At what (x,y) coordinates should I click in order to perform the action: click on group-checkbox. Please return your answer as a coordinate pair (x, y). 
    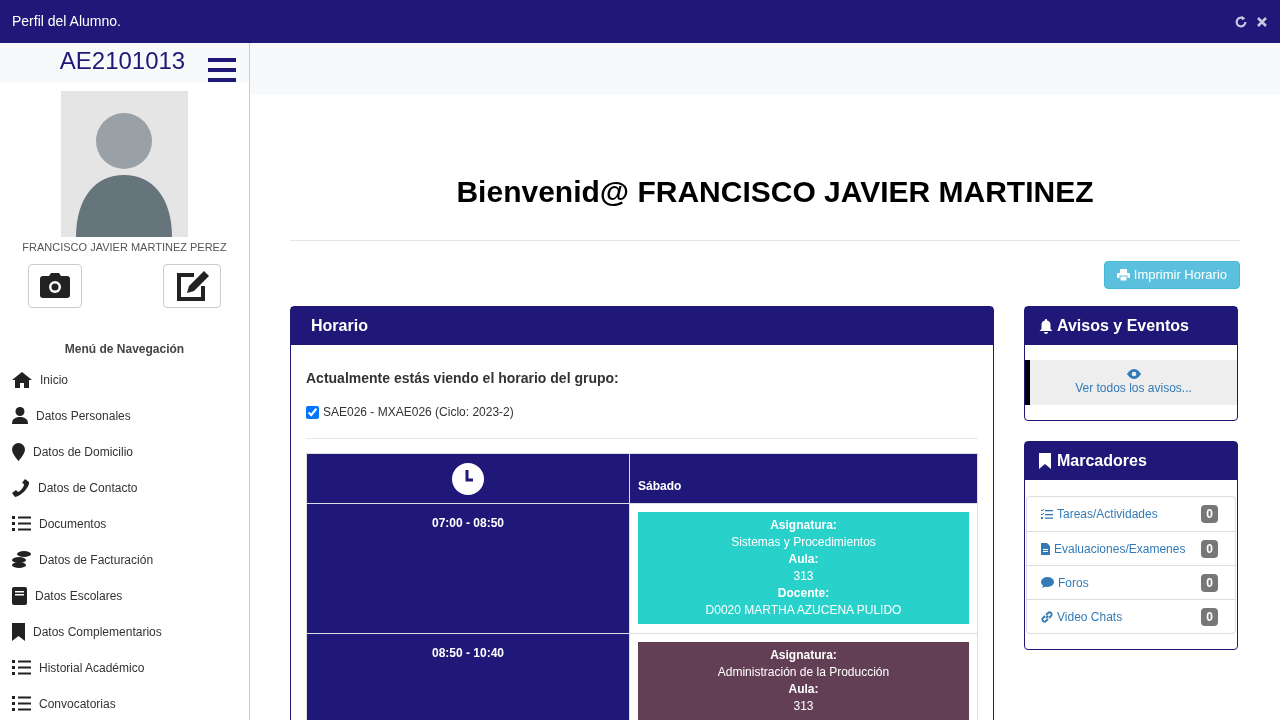
    Looking at the image, I should click on (312, 412).